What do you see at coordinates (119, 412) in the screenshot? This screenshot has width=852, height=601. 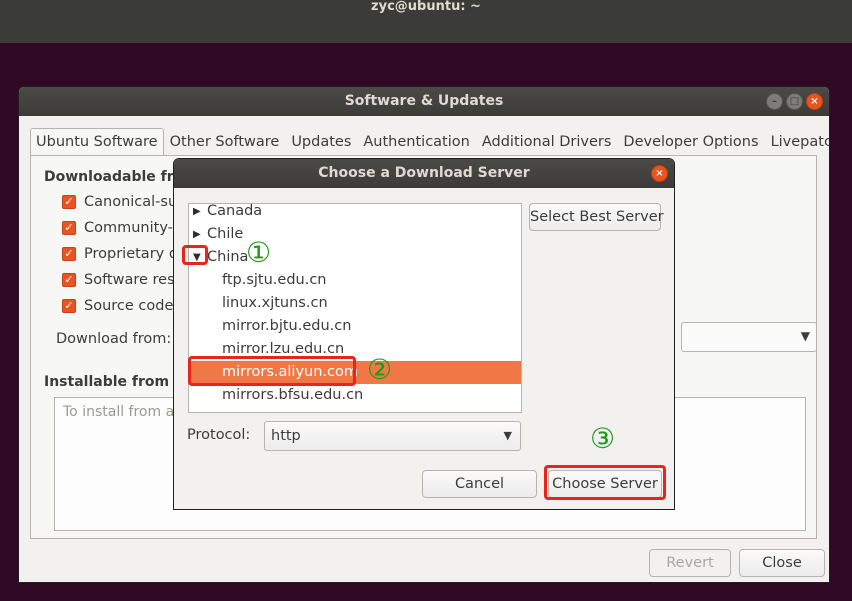 I see `installable-placeholder: To install from a` at bounding box center [119, 412].